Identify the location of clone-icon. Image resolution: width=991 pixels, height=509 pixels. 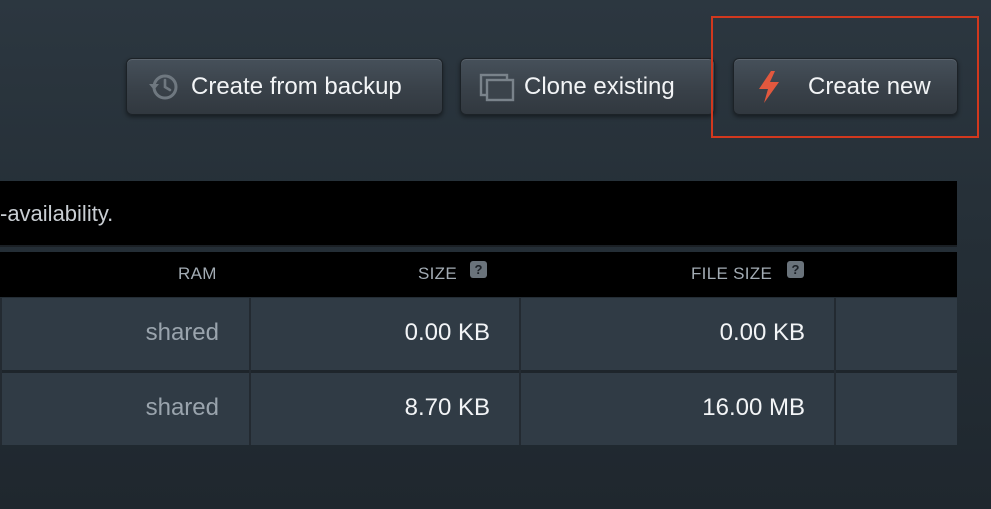
(497, 87).